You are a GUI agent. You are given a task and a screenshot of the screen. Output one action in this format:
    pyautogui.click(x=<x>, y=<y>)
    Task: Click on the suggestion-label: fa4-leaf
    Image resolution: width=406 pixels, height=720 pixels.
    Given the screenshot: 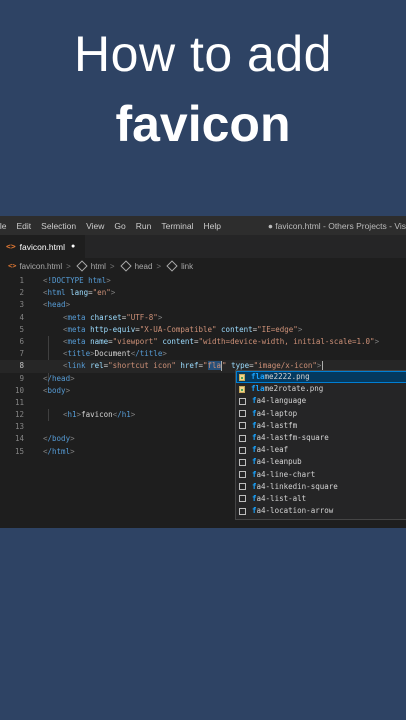 What is the action you would take?
    pyautogui.click(x=270, y=450)
    